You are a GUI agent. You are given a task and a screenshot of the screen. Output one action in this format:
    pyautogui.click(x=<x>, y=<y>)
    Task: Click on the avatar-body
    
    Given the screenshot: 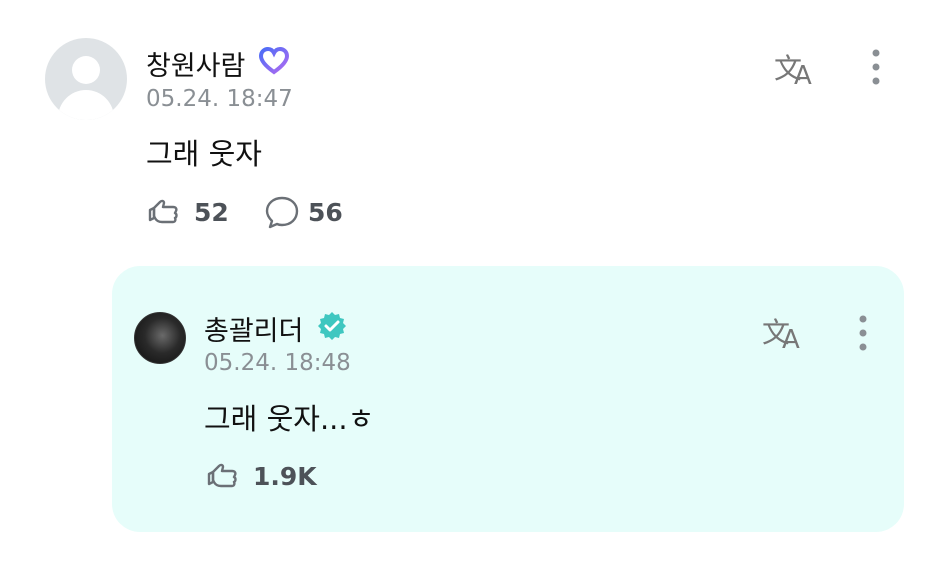 What is the action you would take?
    pyautogui.click(x=86, y=105)
    